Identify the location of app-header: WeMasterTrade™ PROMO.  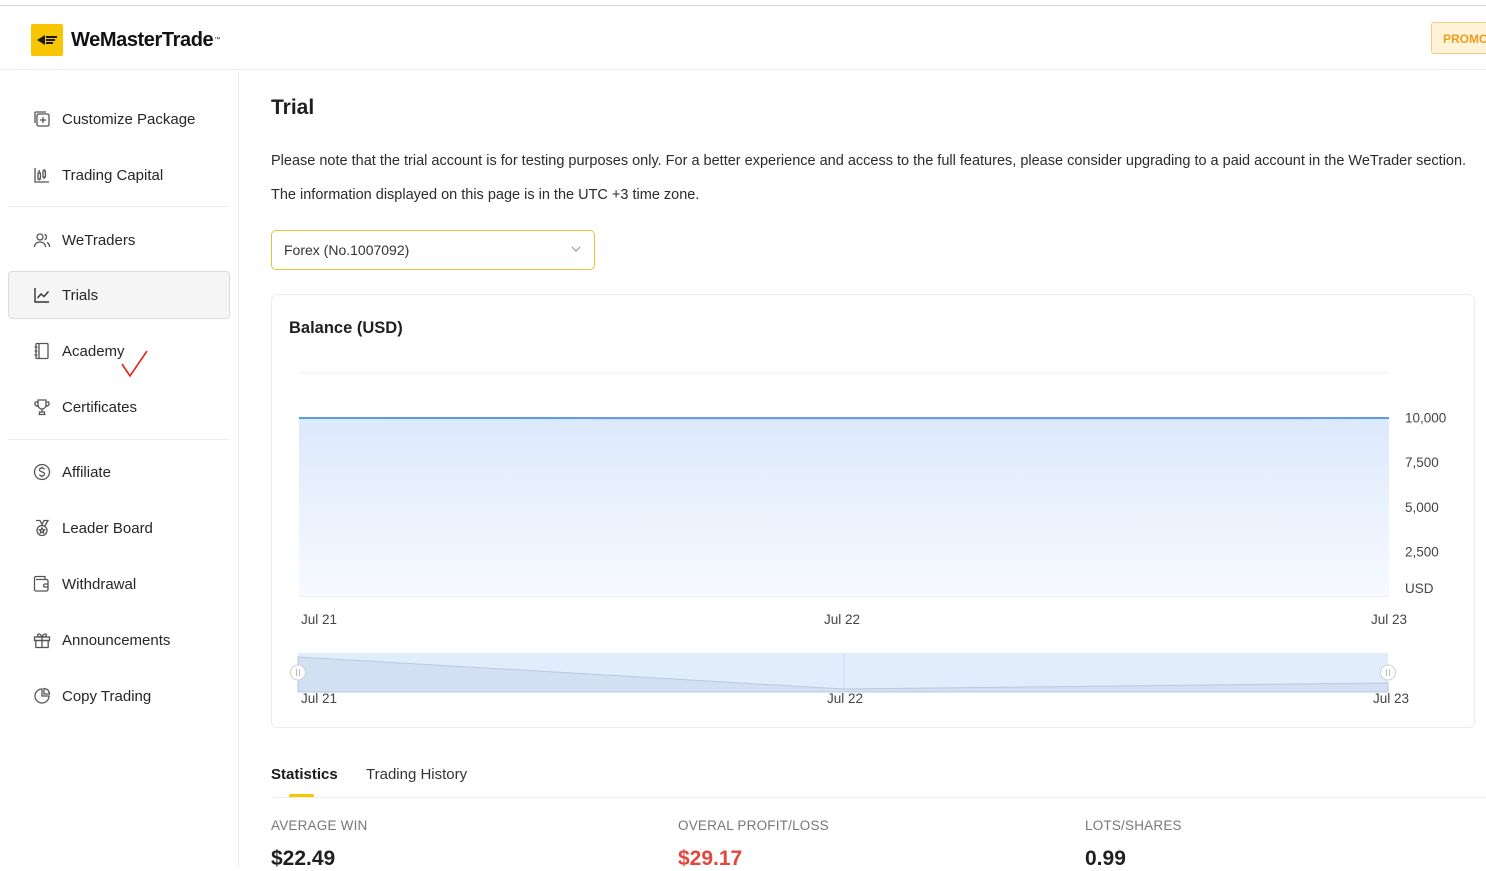
(743, 38).